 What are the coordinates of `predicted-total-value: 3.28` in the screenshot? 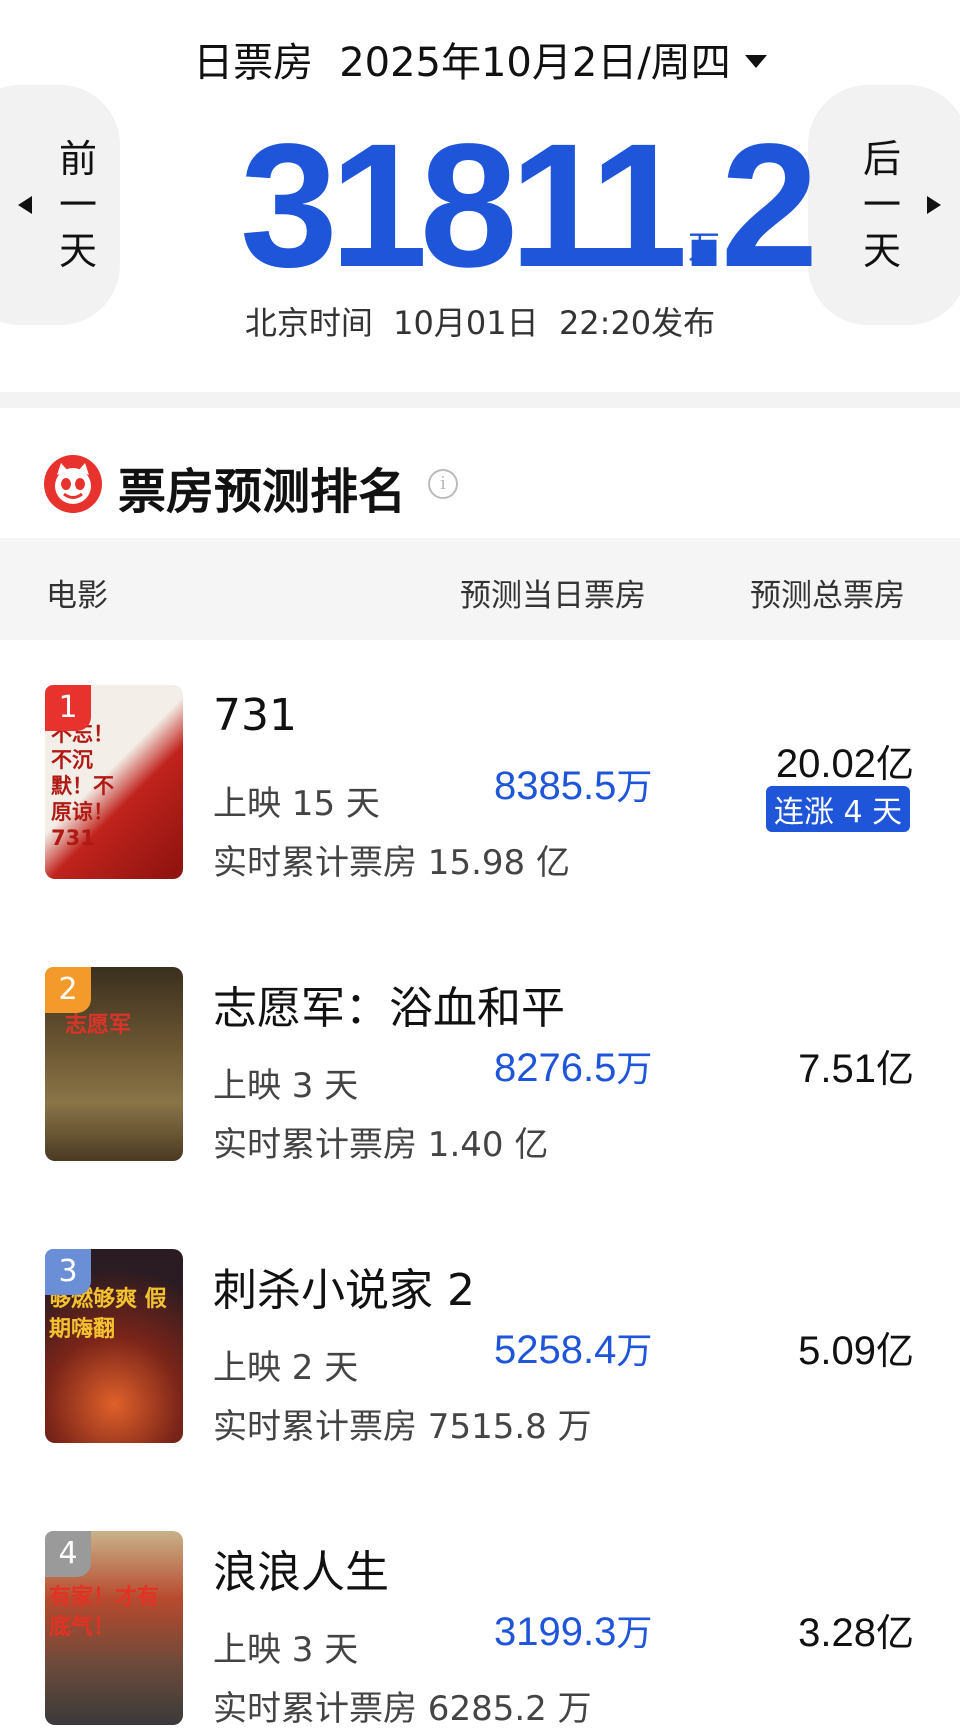 It's located at (837, 1633).